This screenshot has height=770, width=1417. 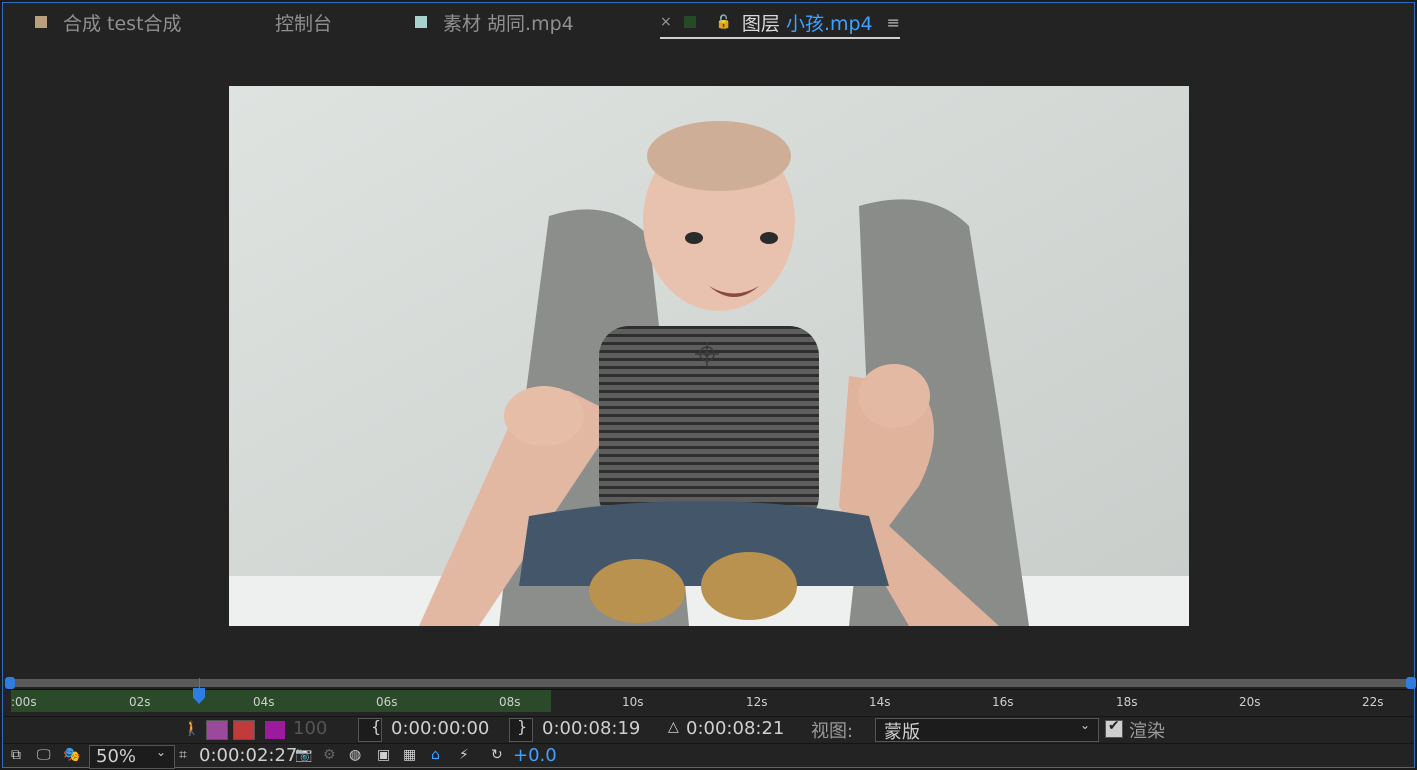 What do you see at coordinates (1411, 683) in the screenshot?
I see `navigator-end-handle` at bounding box center [1411, 683].